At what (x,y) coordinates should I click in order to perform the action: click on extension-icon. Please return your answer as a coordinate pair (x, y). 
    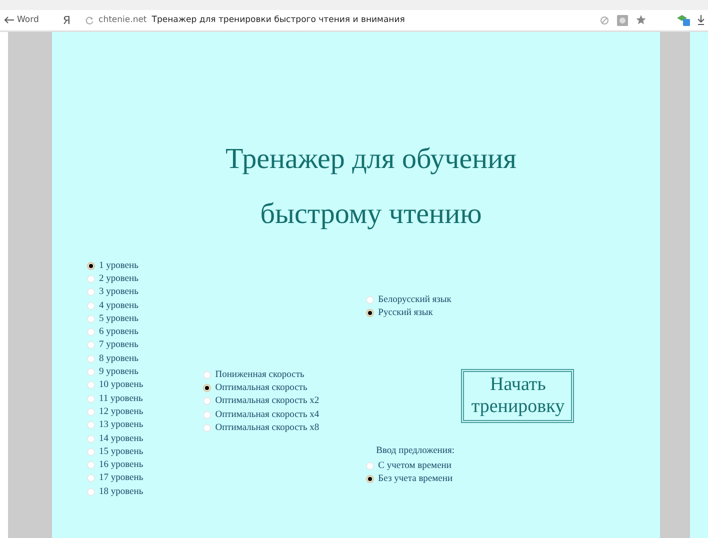
    Looking at the image, I should click on (622, 20).